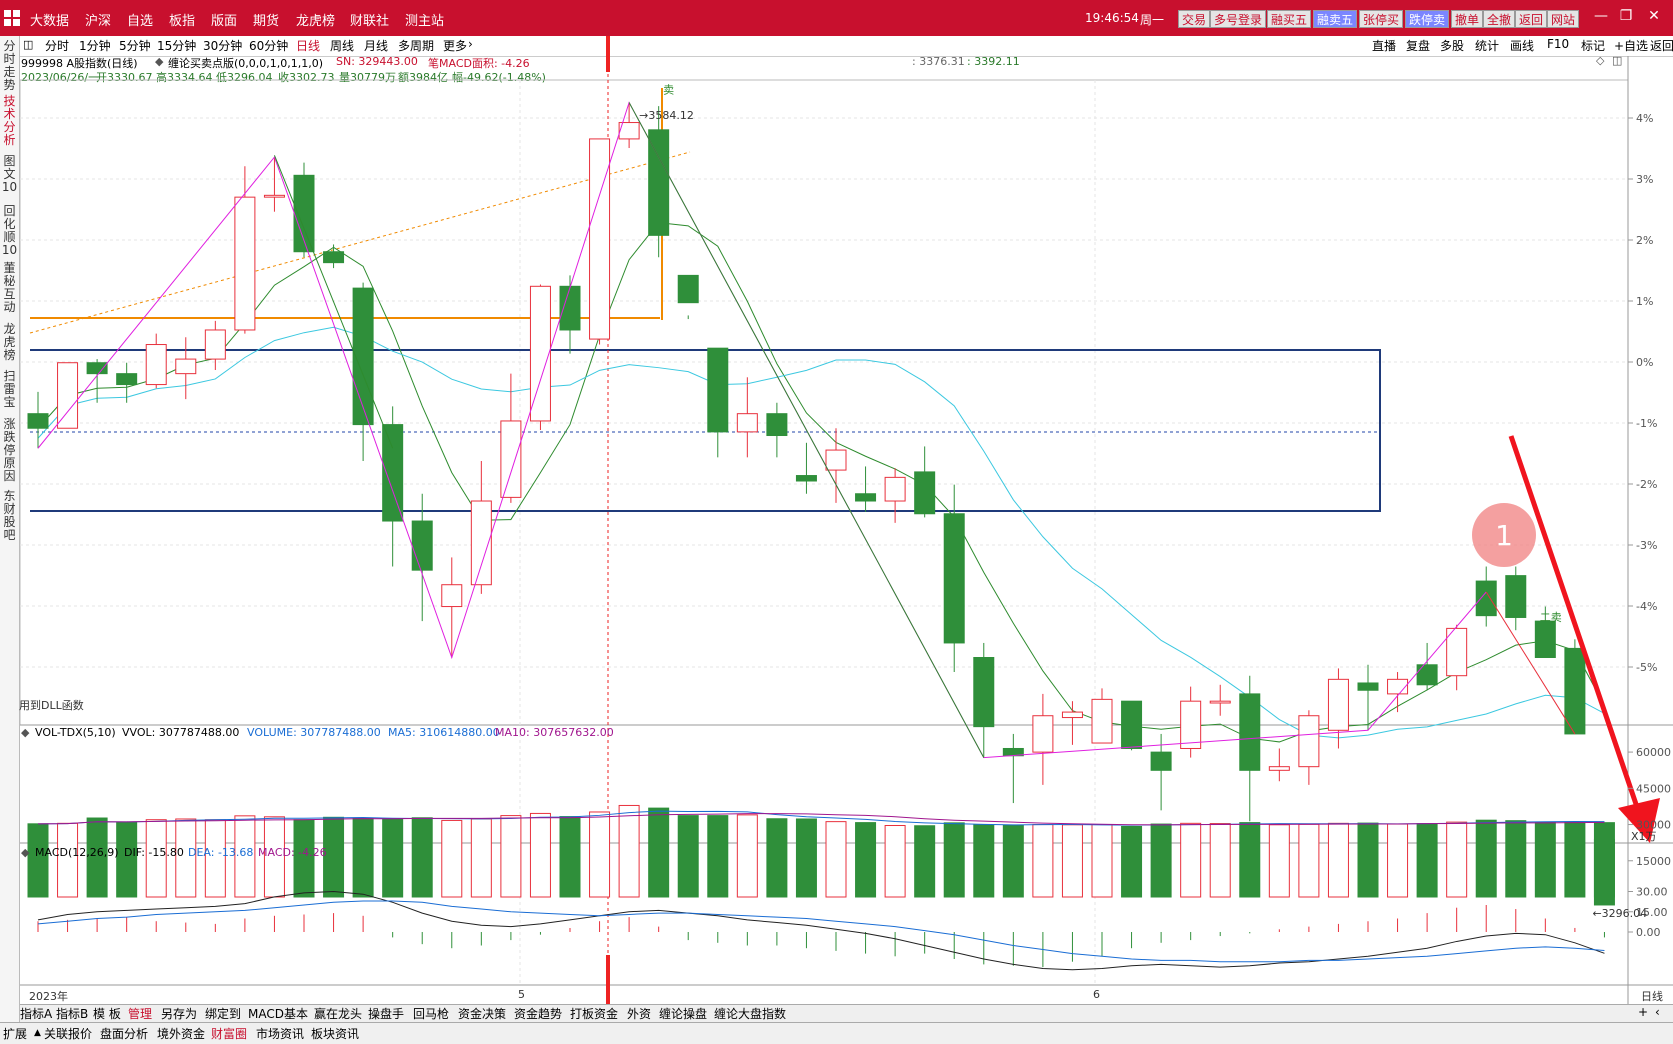 The image size is (1673, 1044). I want to click on add-tab-icon: +, so click(1643, 1012).